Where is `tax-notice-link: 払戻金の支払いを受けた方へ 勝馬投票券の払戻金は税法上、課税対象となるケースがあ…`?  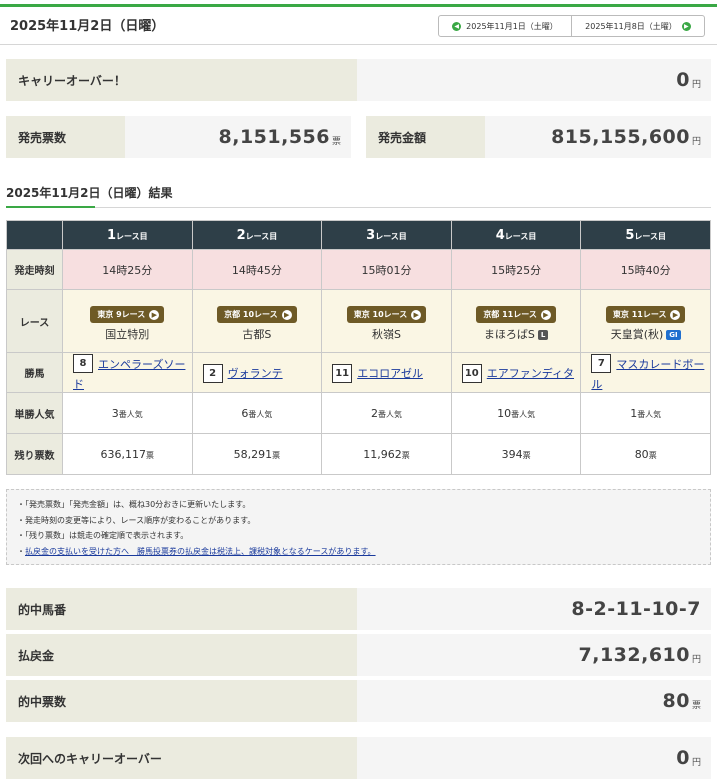 tax-notice-link: 払戻金の支払いを受けた方へ 勝馬投票券の払戻金は税法上、課税対象となるケースがあ… is located at coordinates (200, 551).